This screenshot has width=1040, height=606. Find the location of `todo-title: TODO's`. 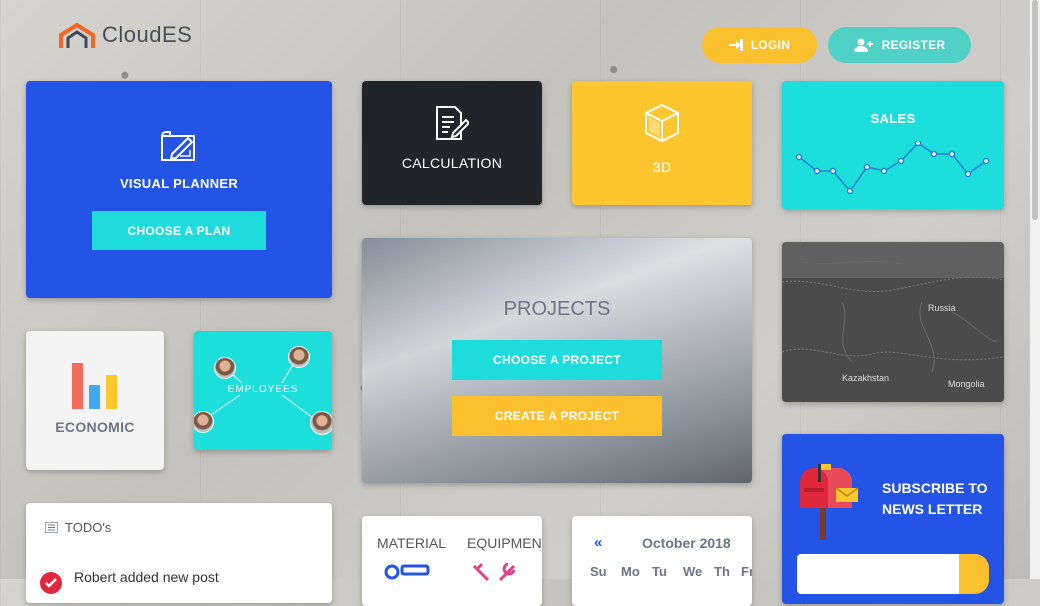

todo-title: TODO's is located at coordinates (88, 527).